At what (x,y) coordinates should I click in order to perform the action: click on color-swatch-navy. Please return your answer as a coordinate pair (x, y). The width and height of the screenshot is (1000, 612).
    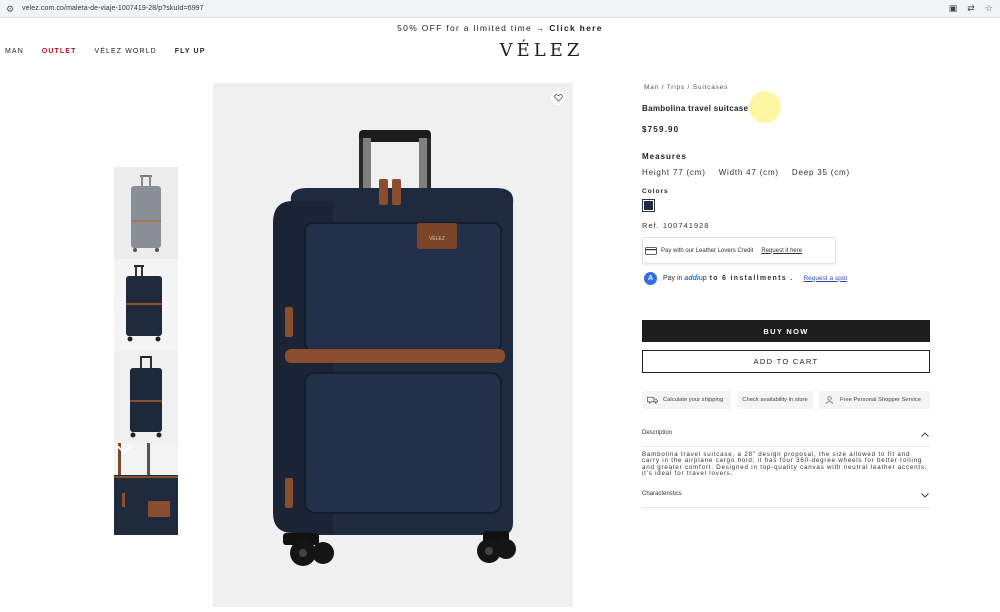
    Looking at the image, I should click on (648, 205).